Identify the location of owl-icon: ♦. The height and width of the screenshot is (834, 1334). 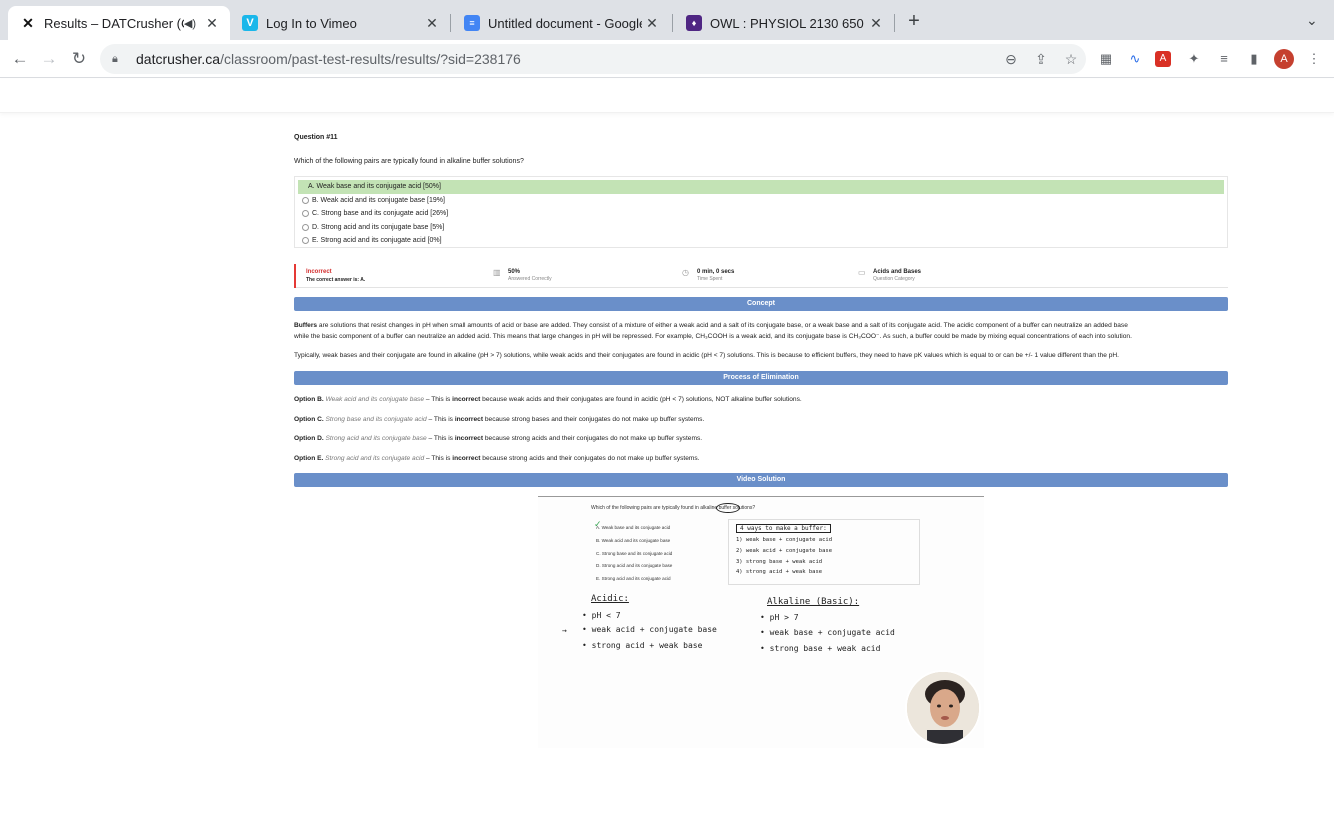
(694, 23).